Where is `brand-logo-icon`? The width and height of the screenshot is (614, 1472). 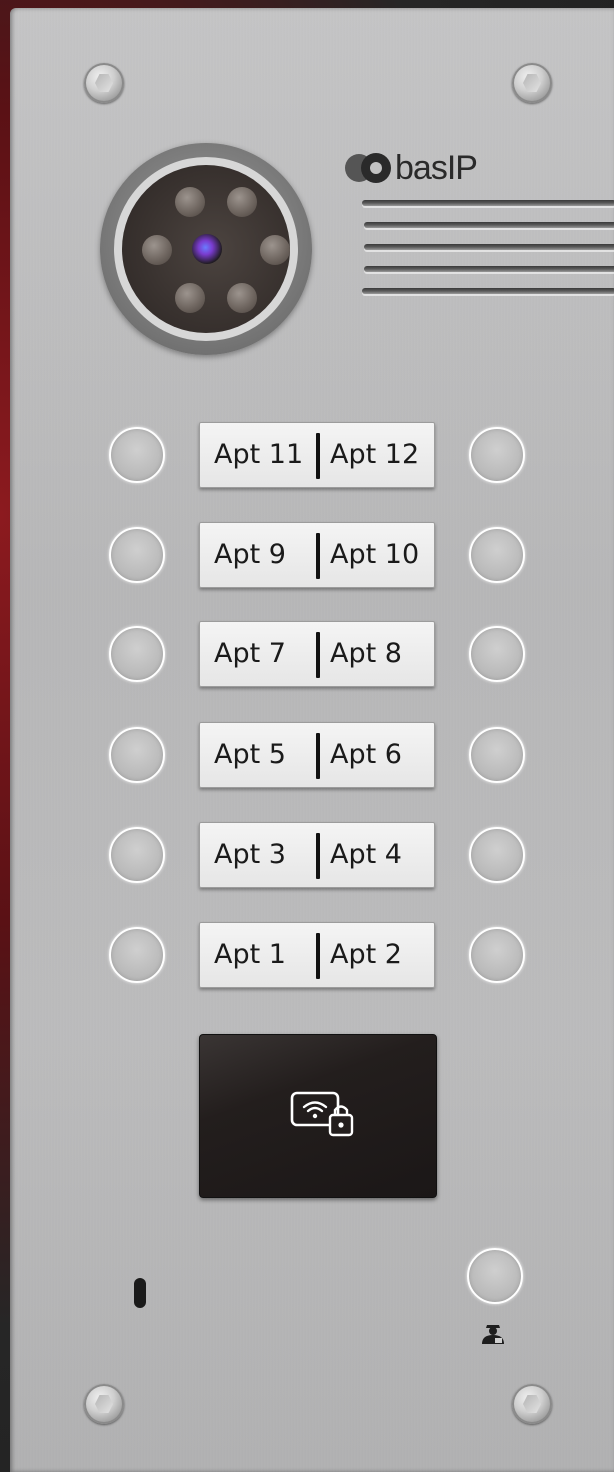
brand-logo-icon is located at coordinates (368, 168).